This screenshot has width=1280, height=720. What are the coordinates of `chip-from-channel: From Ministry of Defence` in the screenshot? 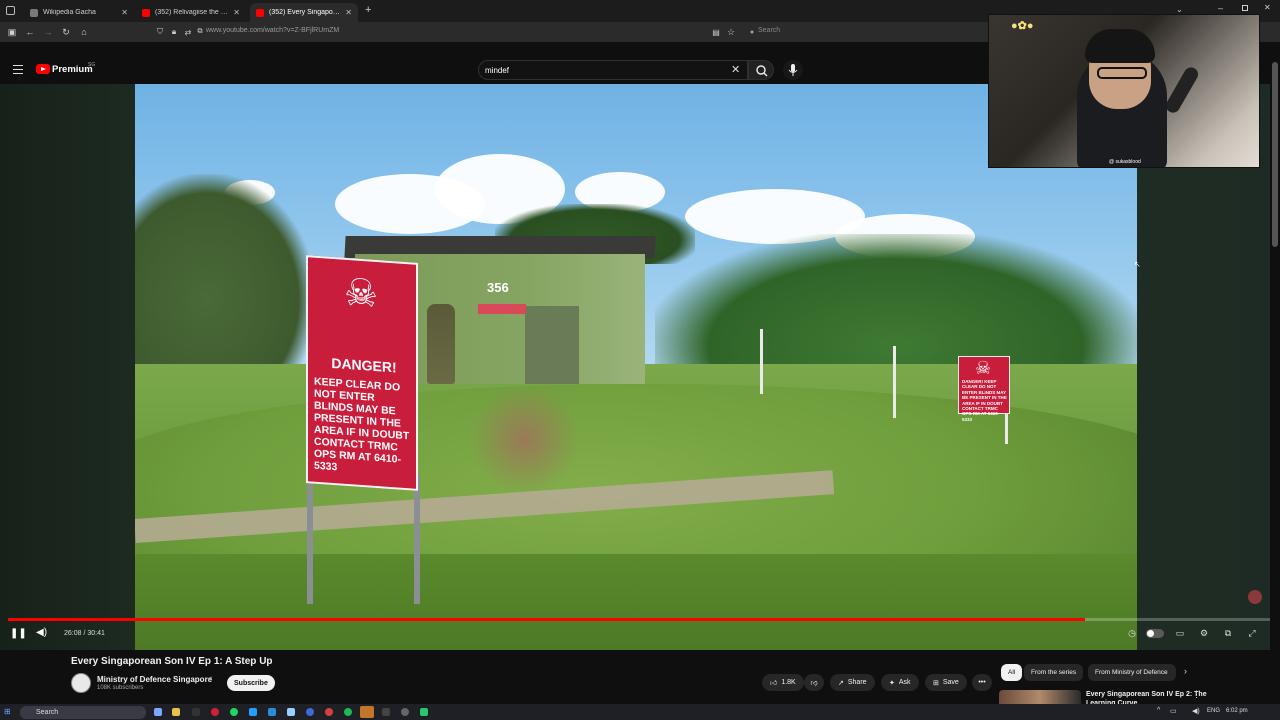 It's located at (1132, 672).